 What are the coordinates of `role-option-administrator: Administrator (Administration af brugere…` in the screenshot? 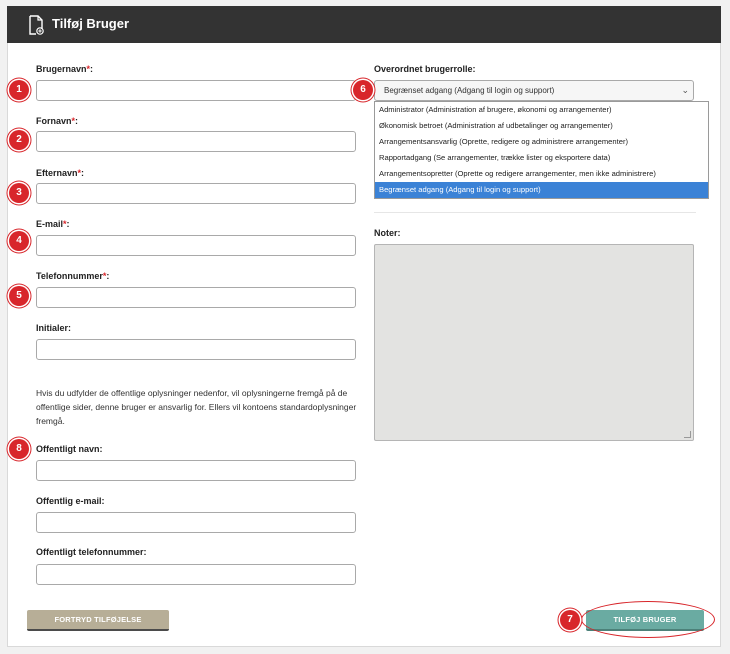 It's located at (541, 110).